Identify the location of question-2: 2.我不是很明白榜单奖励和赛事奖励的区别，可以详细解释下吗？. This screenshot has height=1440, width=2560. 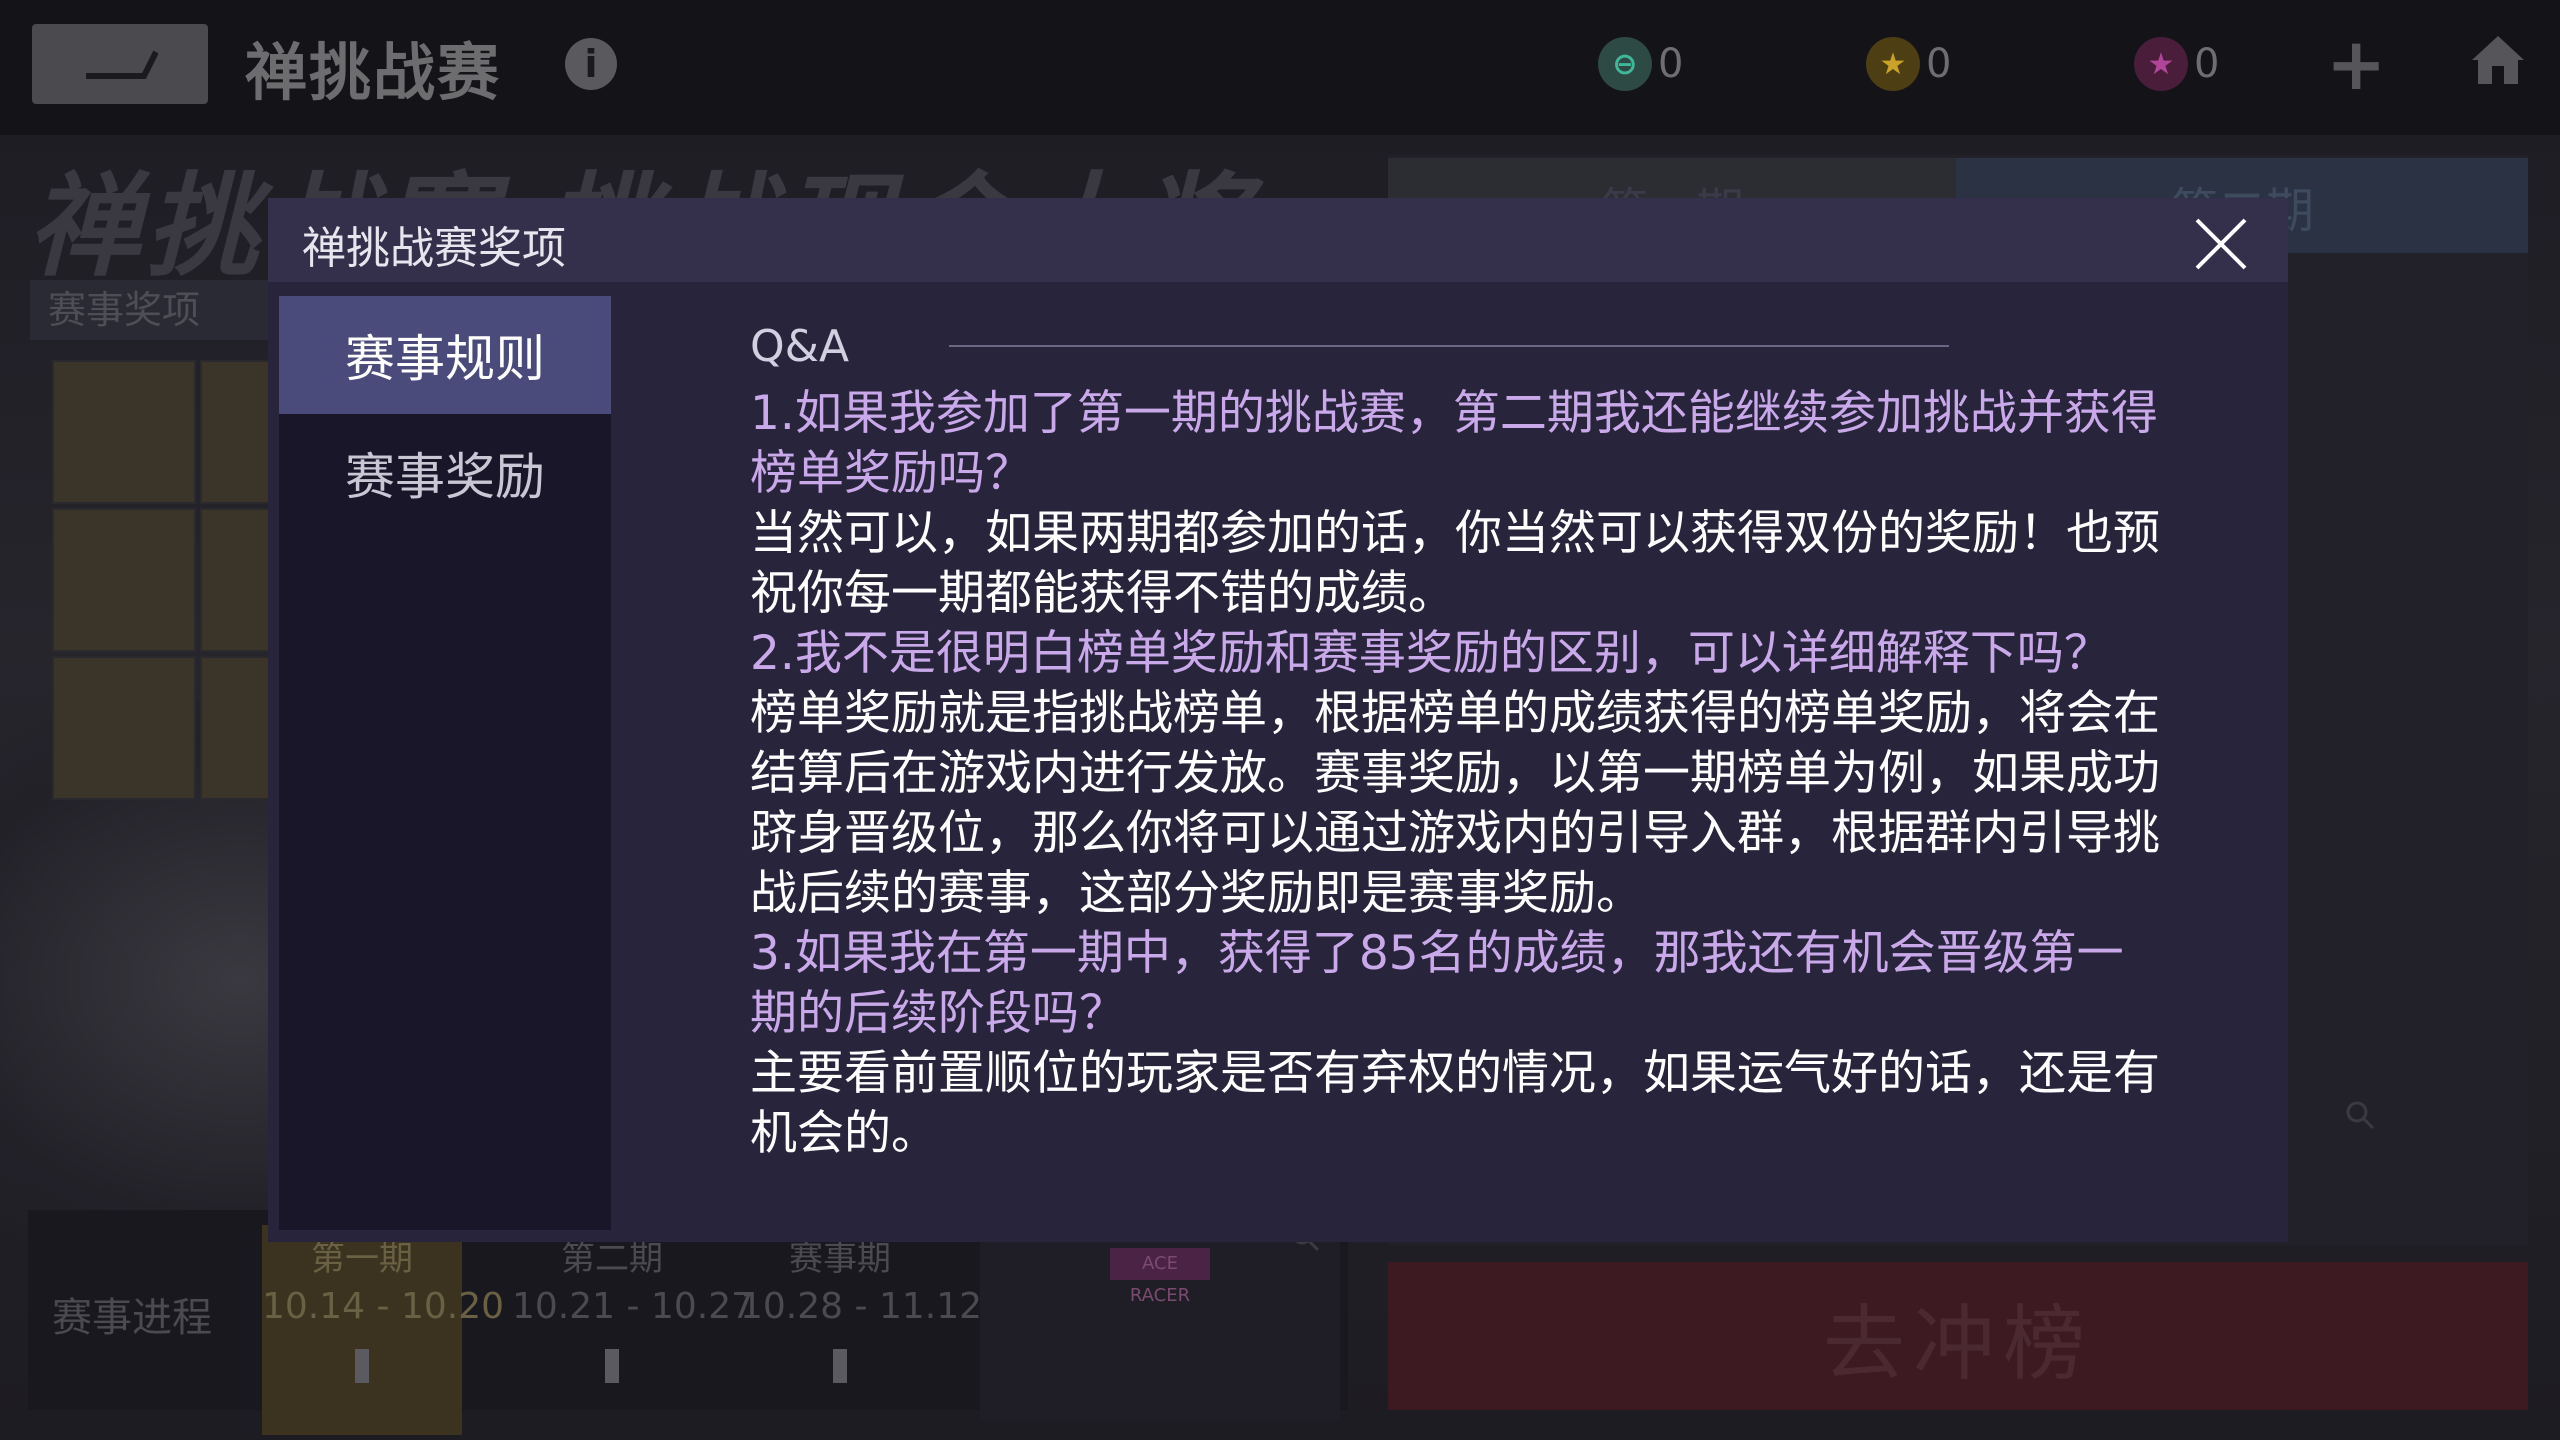
(1430, 653).